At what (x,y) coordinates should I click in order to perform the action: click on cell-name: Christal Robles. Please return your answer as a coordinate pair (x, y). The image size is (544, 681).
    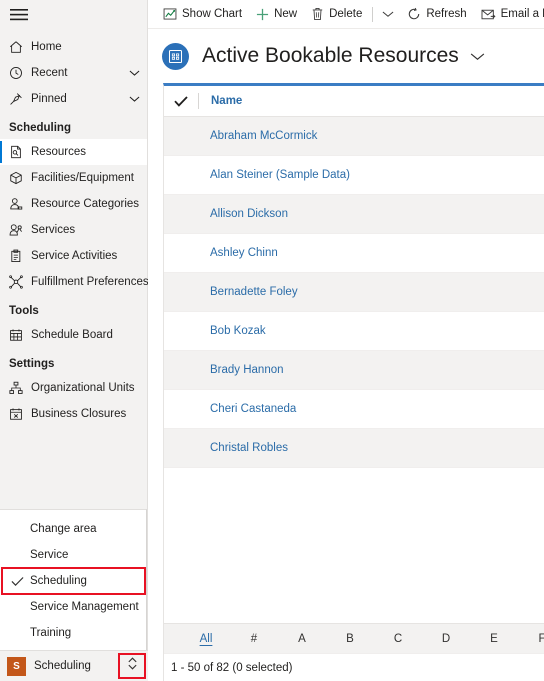
    Looking at the image, I should click on (226, 448).